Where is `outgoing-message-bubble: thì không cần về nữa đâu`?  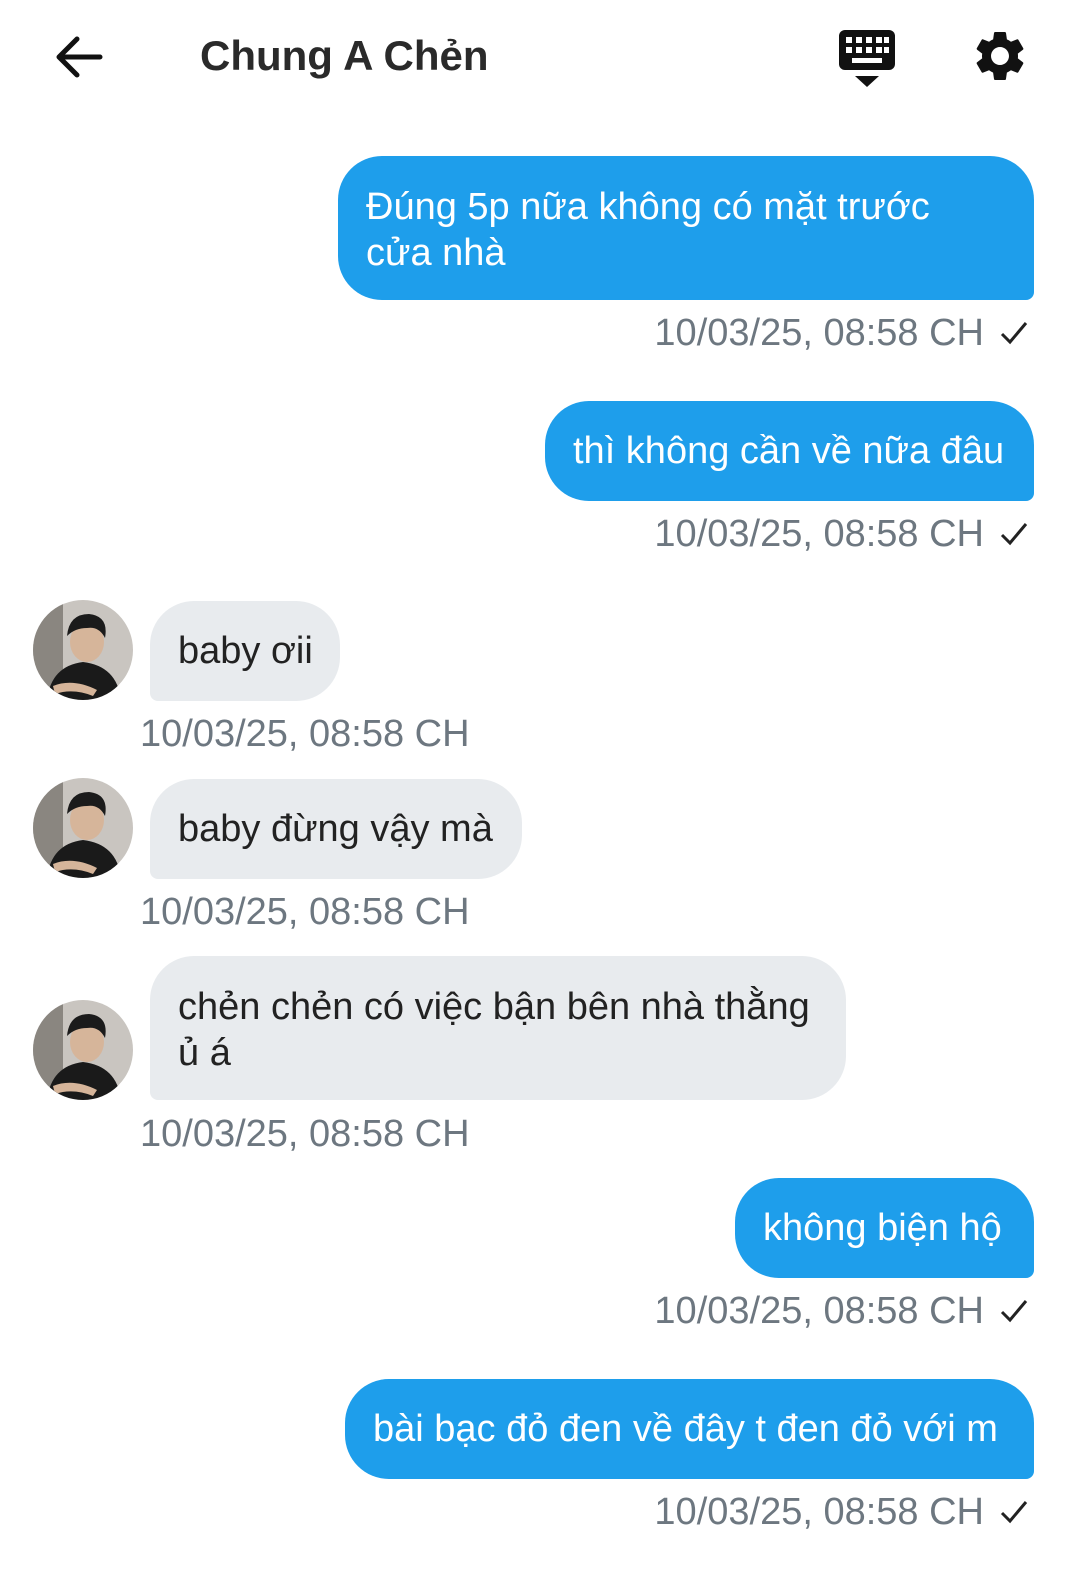
outgoing-message-bubble: thì không cần về nữa đâu is located at coordinates (789, 451).